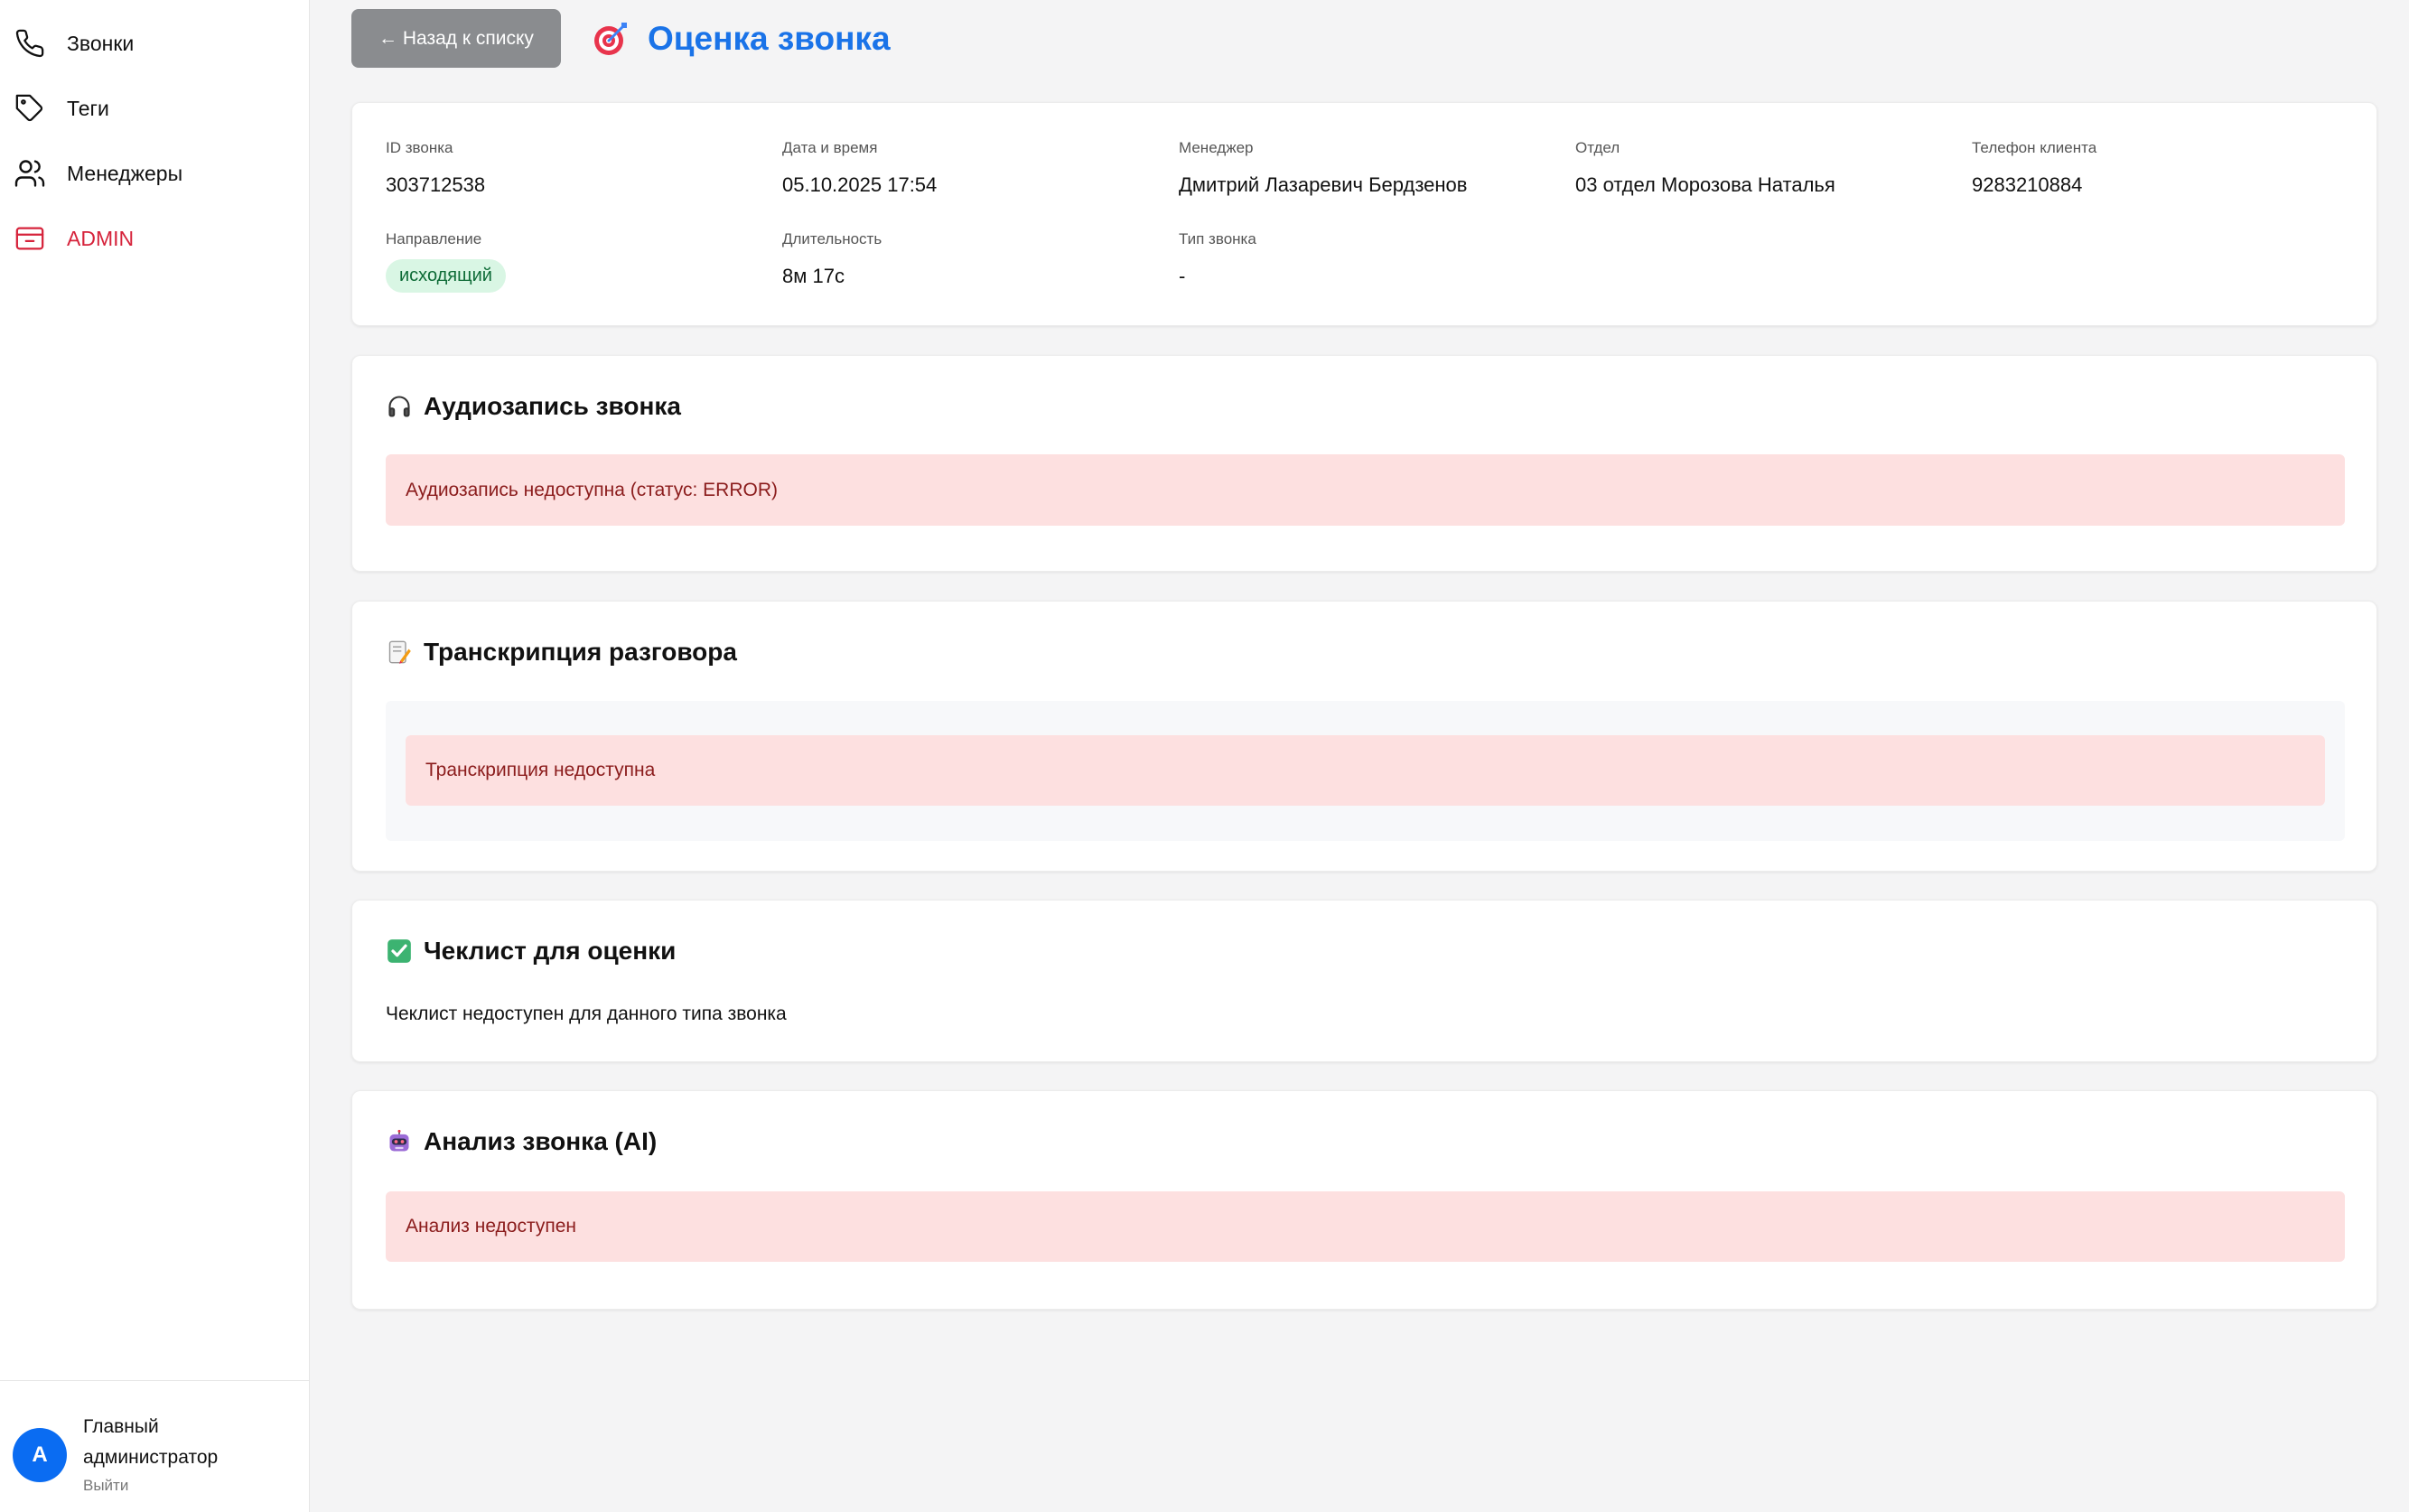  Describe the element at coordinates (399, 406) in the screenshot. I see `headphones-icon` at that location.